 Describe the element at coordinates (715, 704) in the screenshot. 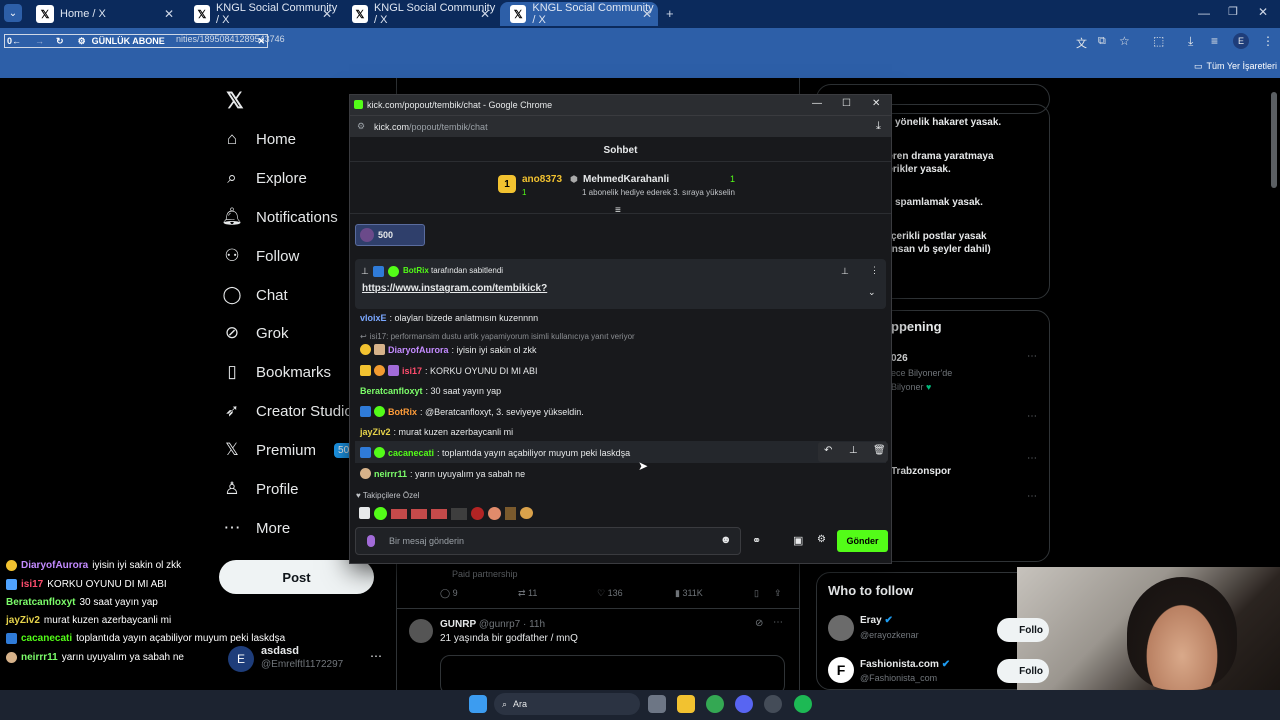

I see `chrome-icon` at that location.